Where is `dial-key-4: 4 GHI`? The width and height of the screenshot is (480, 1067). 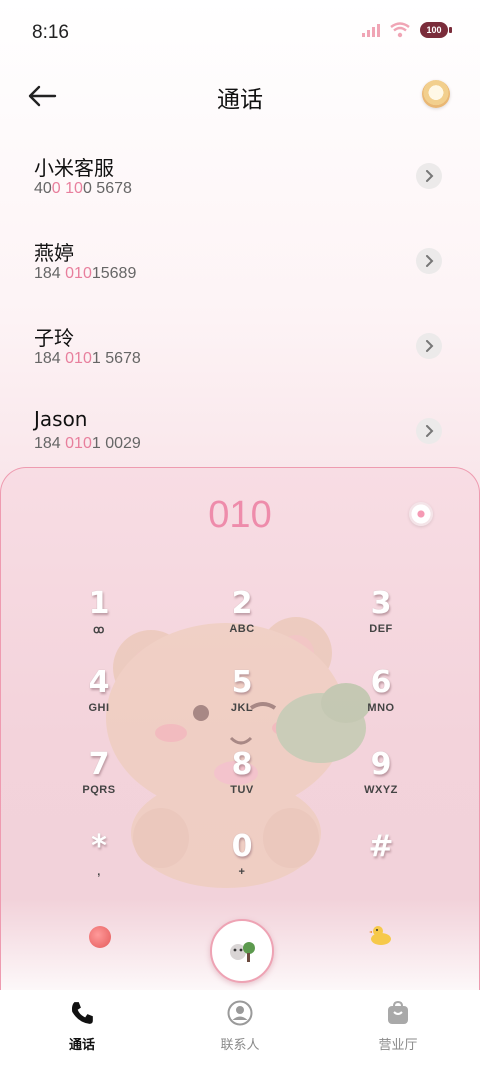 dial-key-4: 4 GHI is located at coordinates (99, 700).